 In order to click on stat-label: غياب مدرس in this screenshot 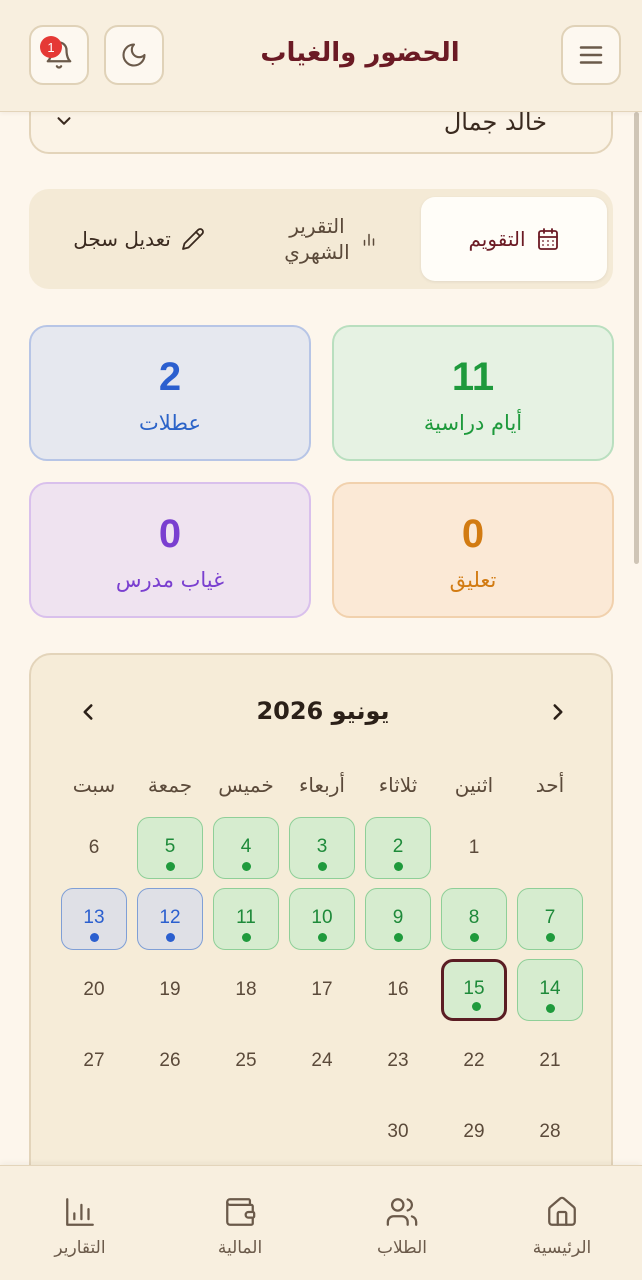, I will do `click(170, 580)`.